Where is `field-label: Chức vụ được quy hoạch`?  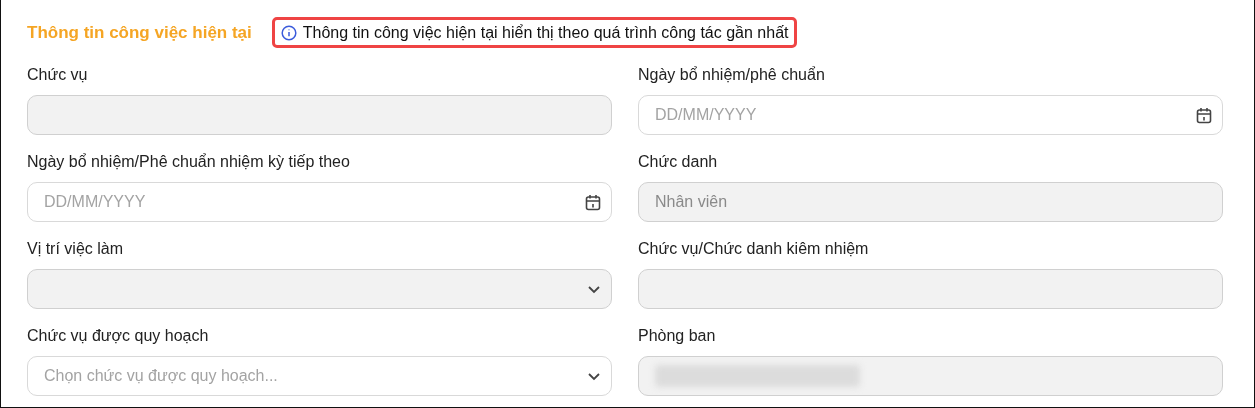 field-label: Chức vụ được quy hoạch is located at coordinates (118, 336).